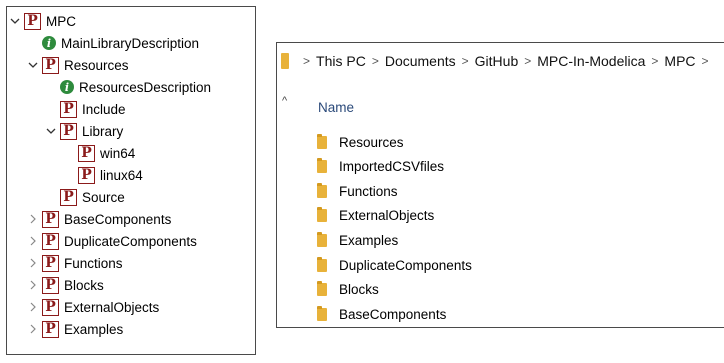 The image size is (724, 363). I want to click on tree-item-label: Library, so click(103, 131).